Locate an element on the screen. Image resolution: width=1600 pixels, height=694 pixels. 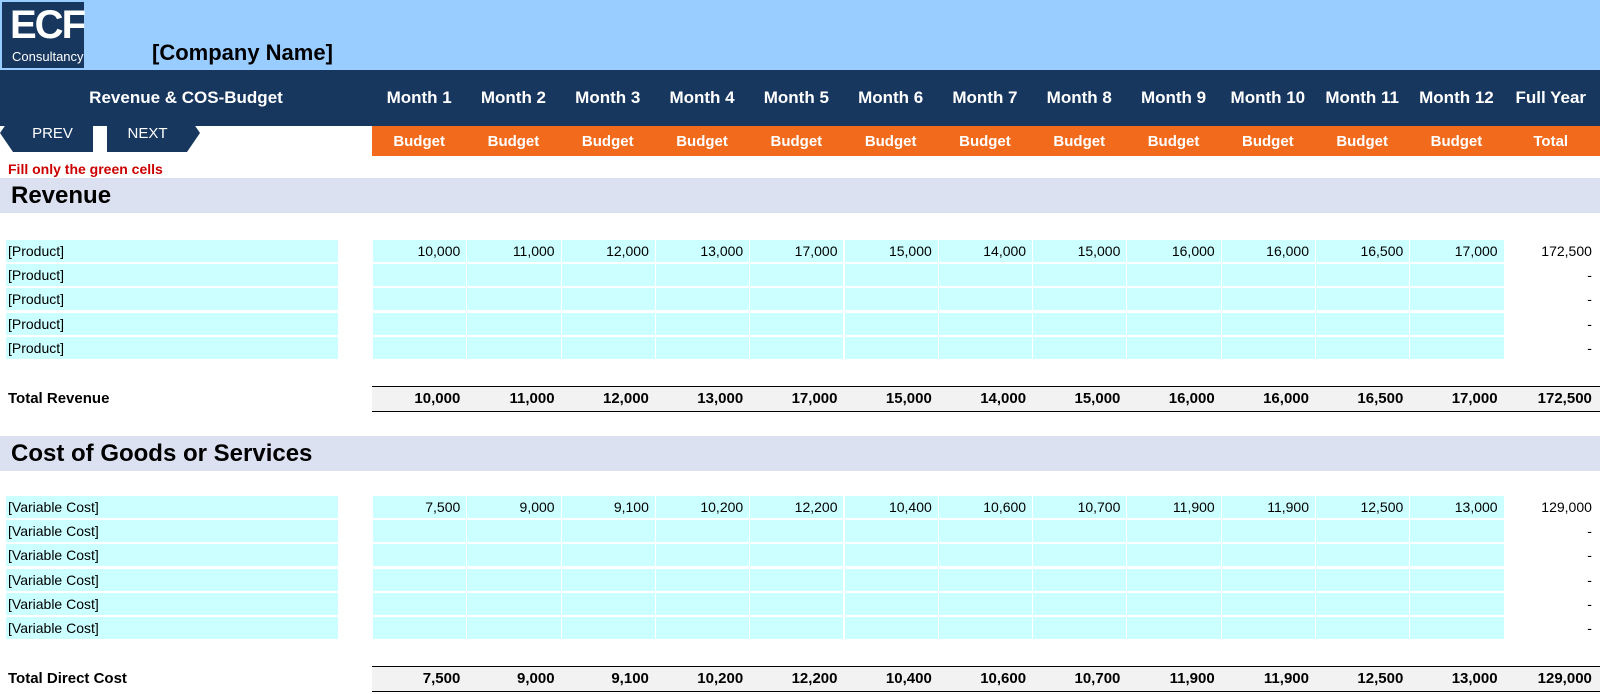
revenue-input-cell: 15,000 is located at coordinates (891, 251).